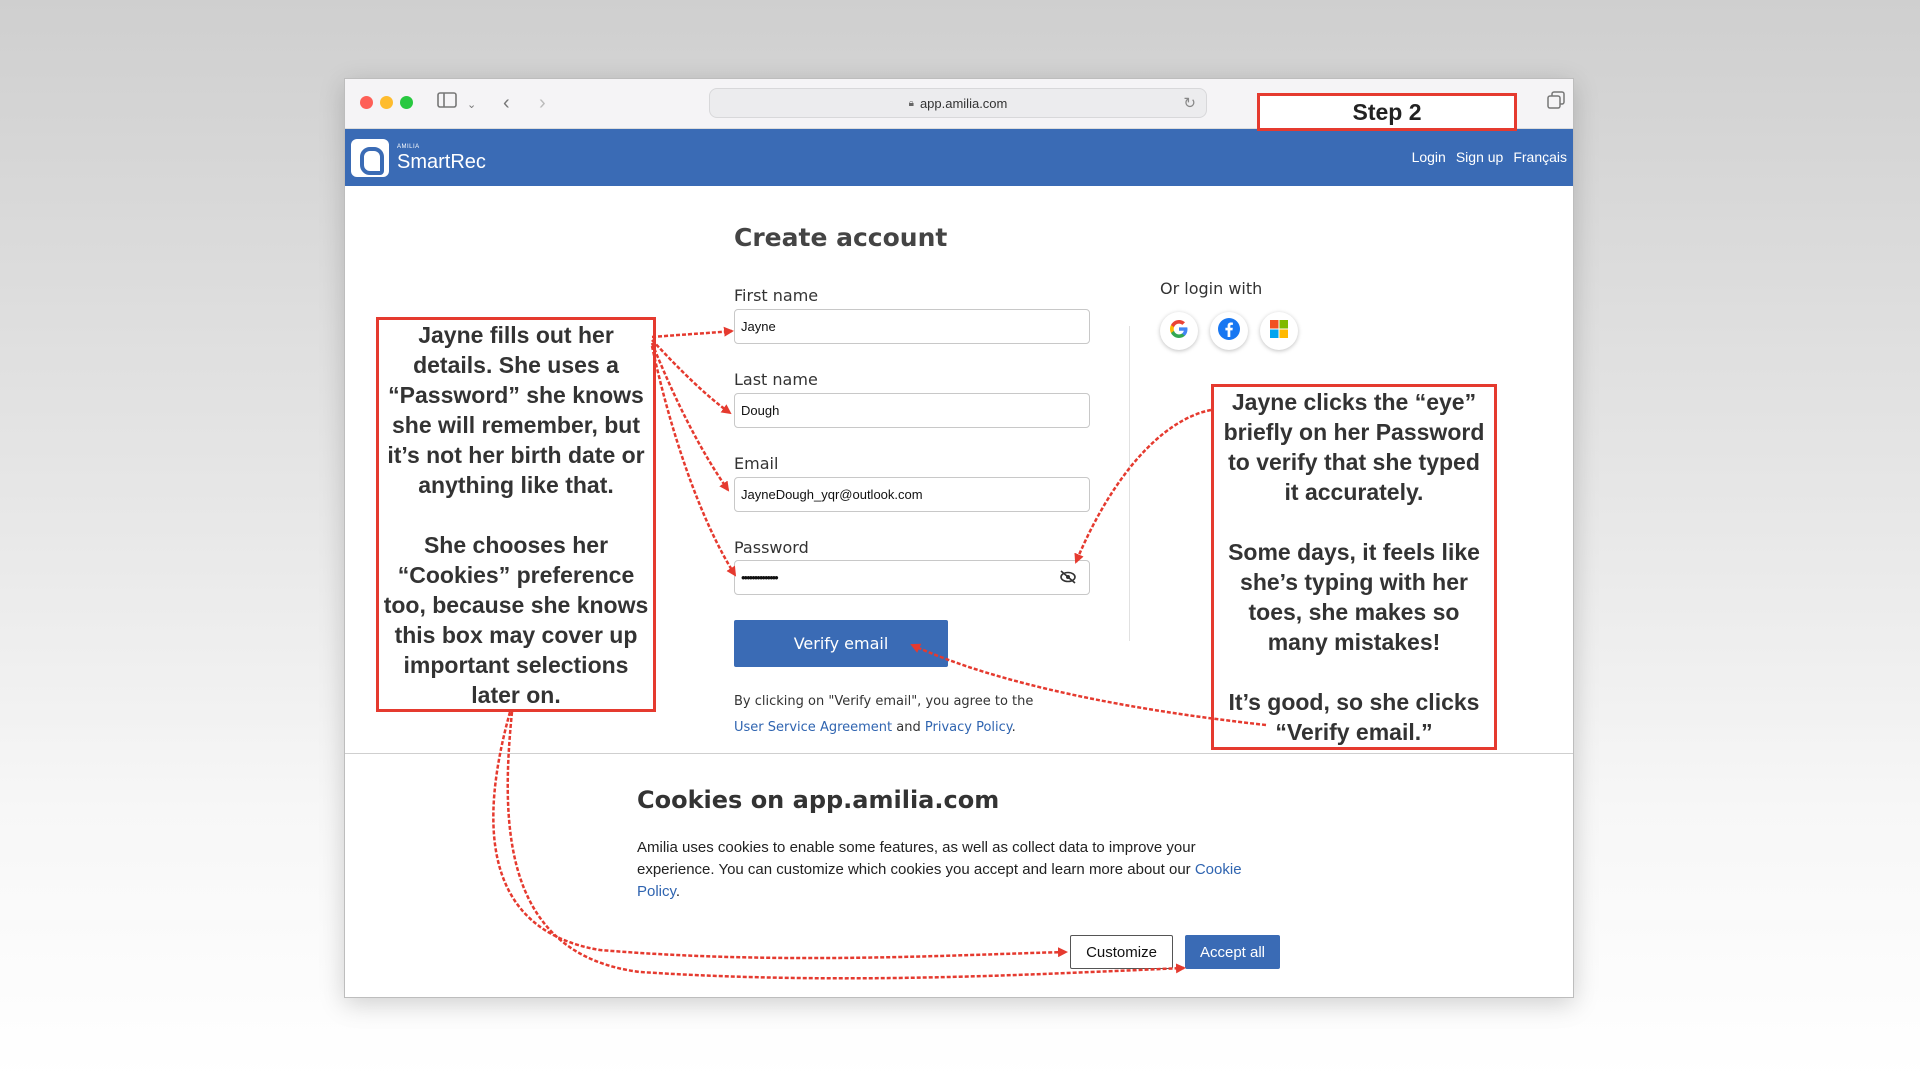 This screenshot has height=1080, width=1920. Describe the element at coordinates (448, 103) in the screenshot. I see `sidebar-toggle-icon` at that location.